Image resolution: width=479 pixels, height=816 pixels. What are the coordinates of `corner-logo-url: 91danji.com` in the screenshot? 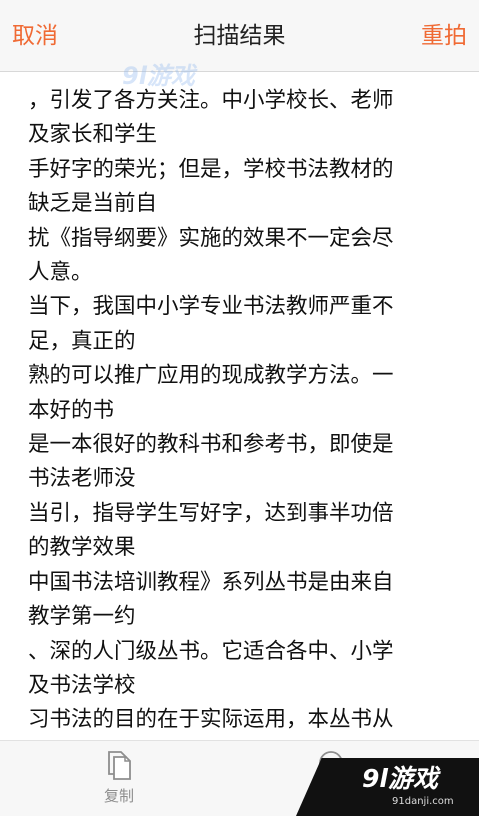 It's located at (423, 801).